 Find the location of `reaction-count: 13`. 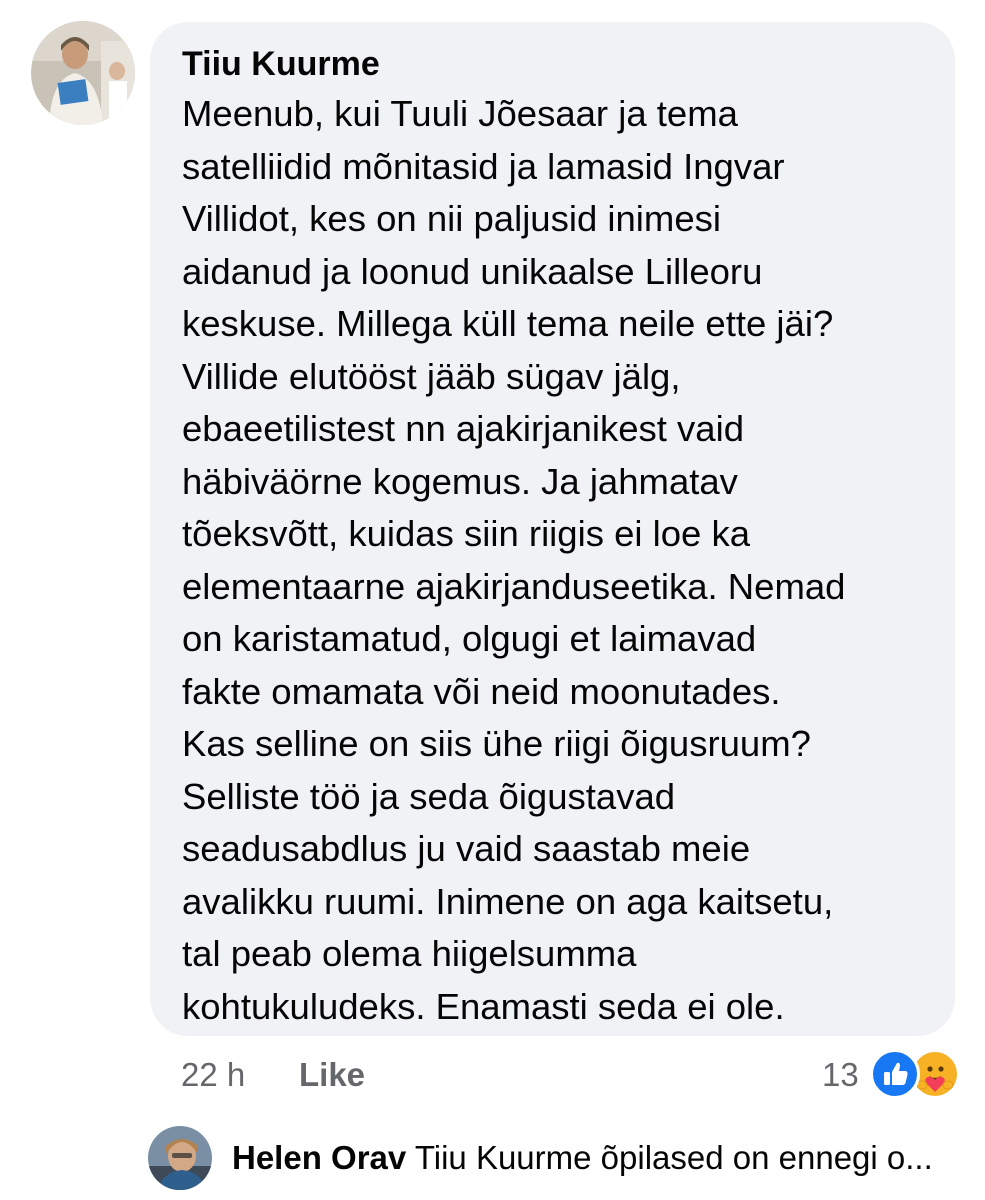

reaction-count: 13 is located at coordinates (840, 1075).